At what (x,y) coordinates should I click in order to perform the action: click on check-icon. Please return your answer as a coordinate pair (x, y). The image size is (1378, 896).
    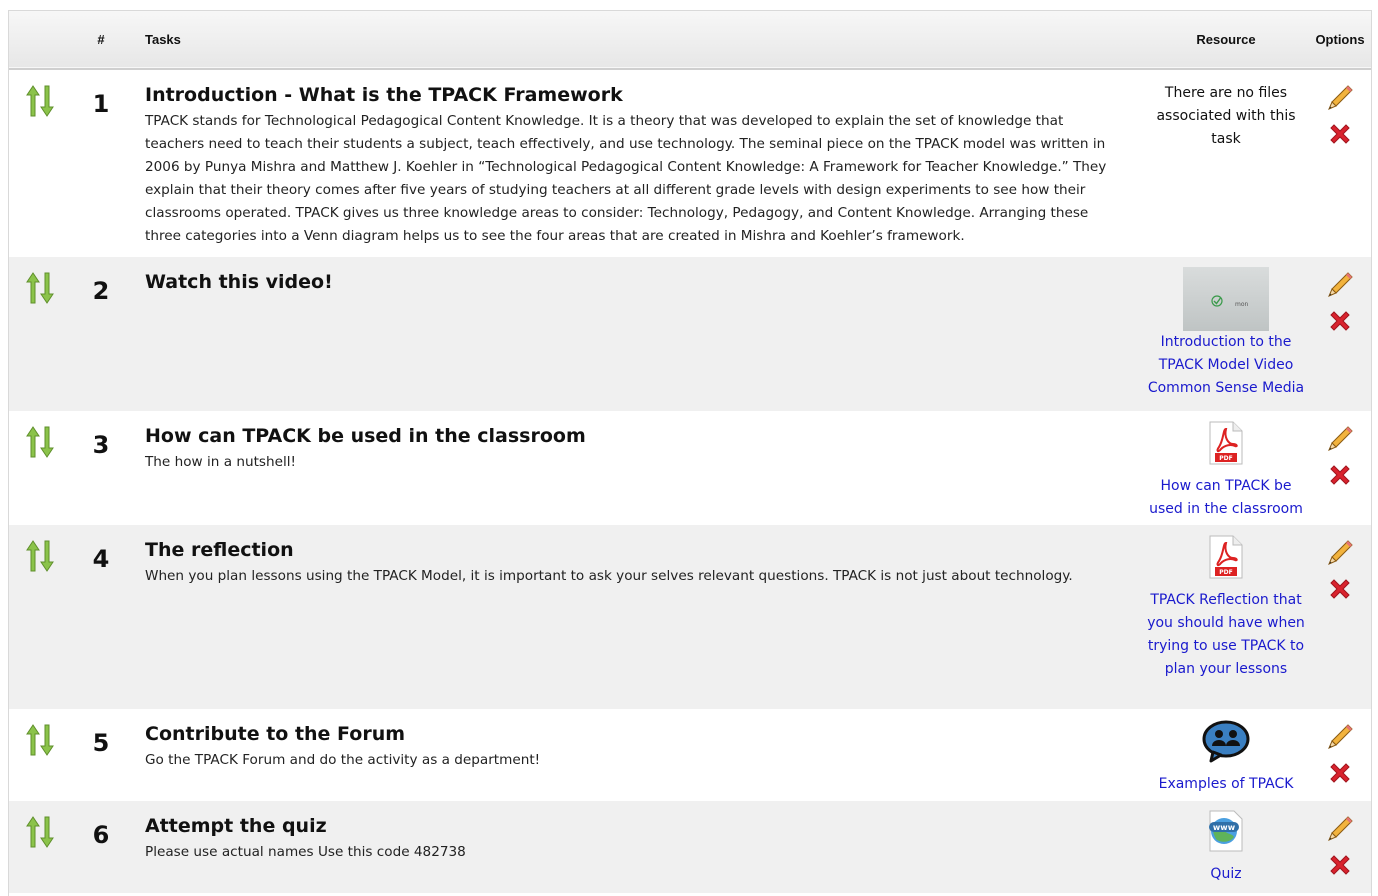
    Looking at the image, I should click on (1217, 301).